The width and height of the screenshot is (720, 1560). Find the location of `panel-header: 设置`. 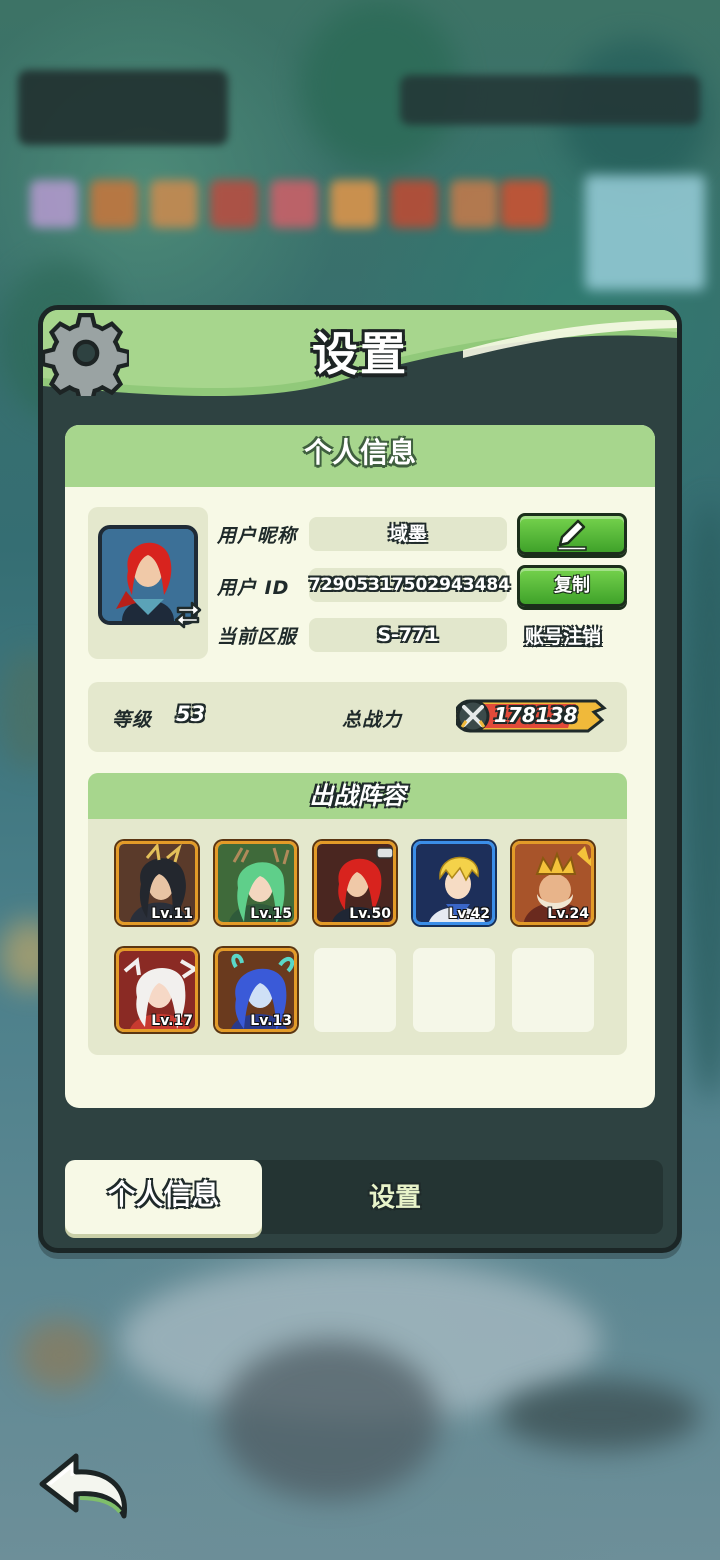

panel-header: 设置 is located at coordinates (360, 354).